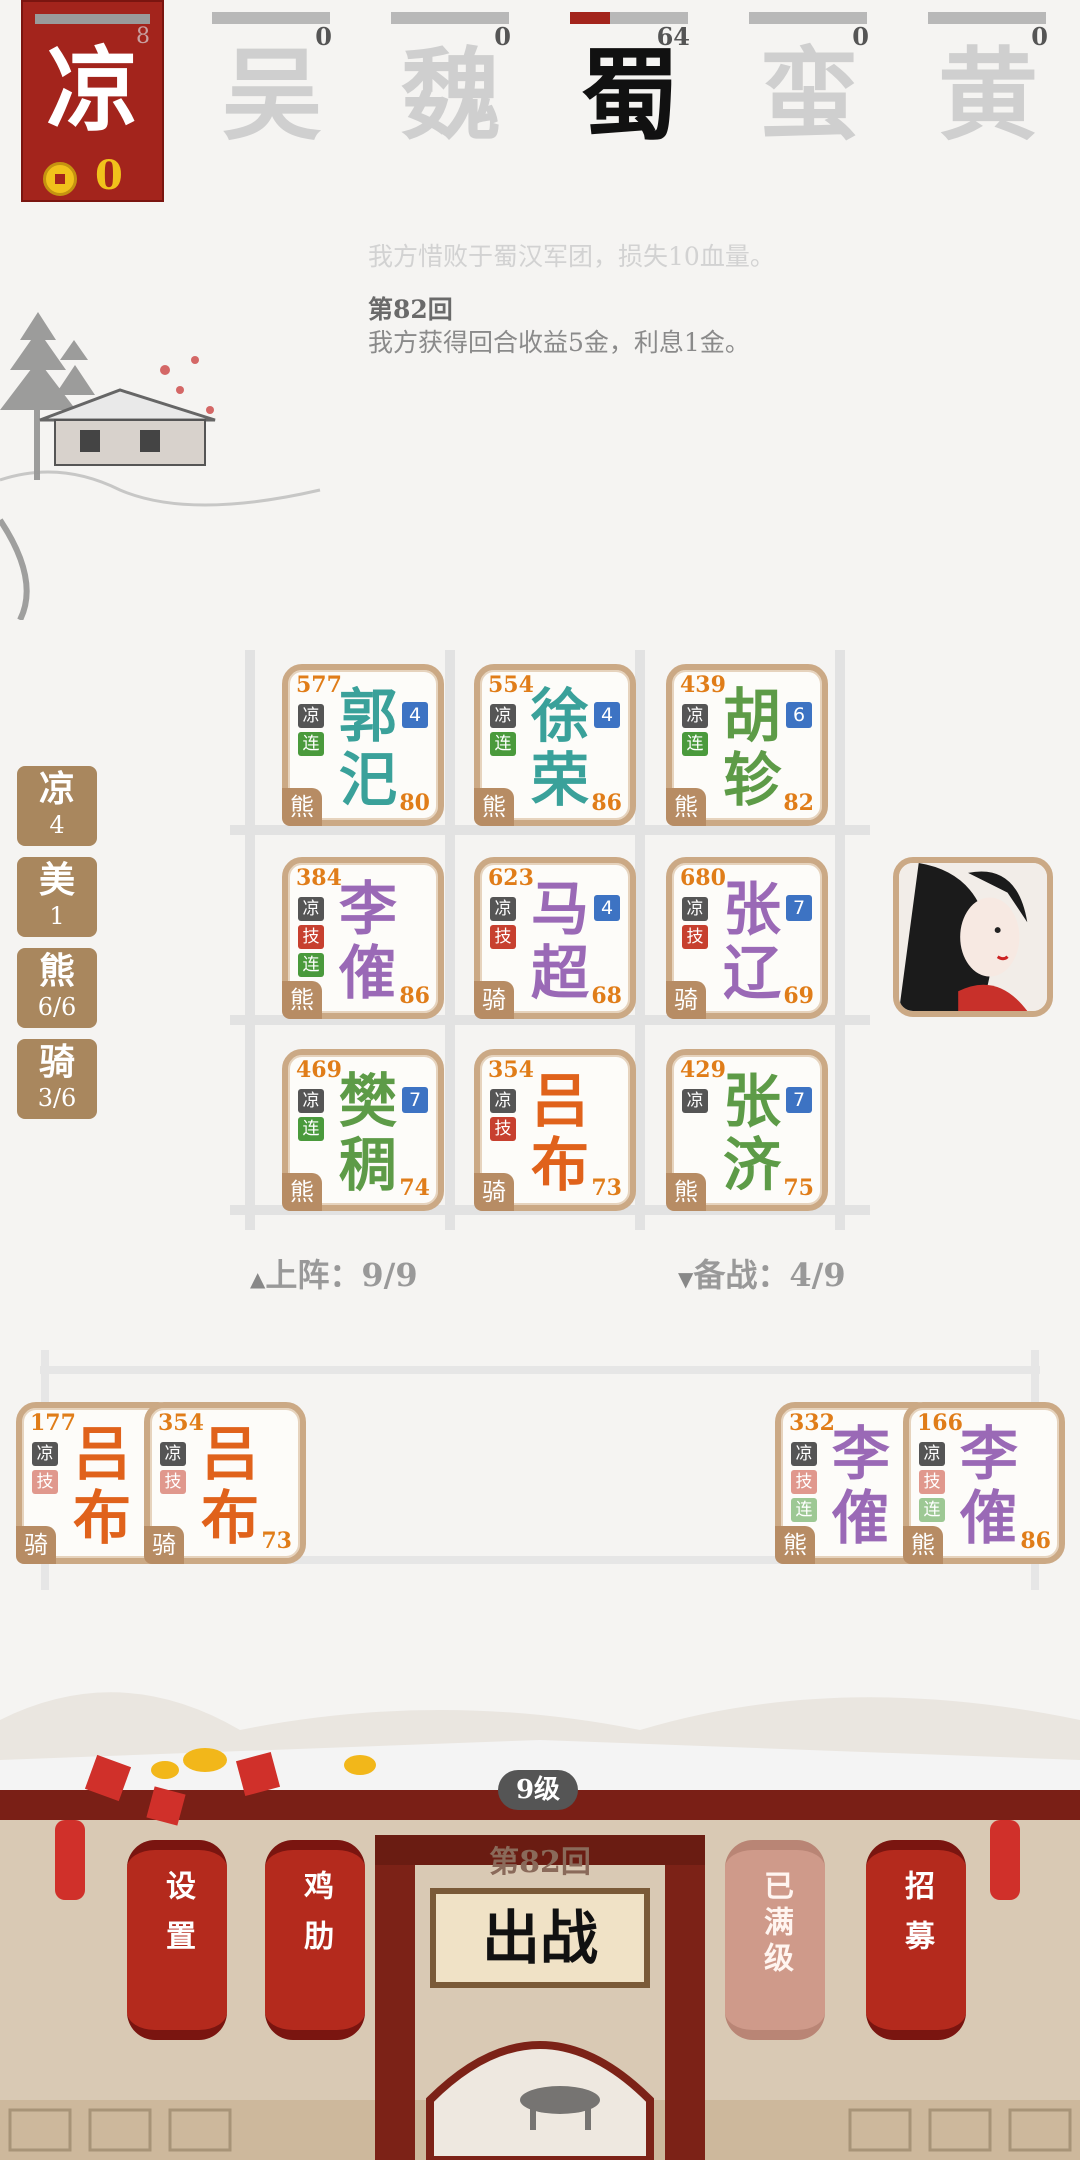  I want to click on log-previous-line: 我方惜败于蜀汉军团，损失10血量。, so click(571, 256).